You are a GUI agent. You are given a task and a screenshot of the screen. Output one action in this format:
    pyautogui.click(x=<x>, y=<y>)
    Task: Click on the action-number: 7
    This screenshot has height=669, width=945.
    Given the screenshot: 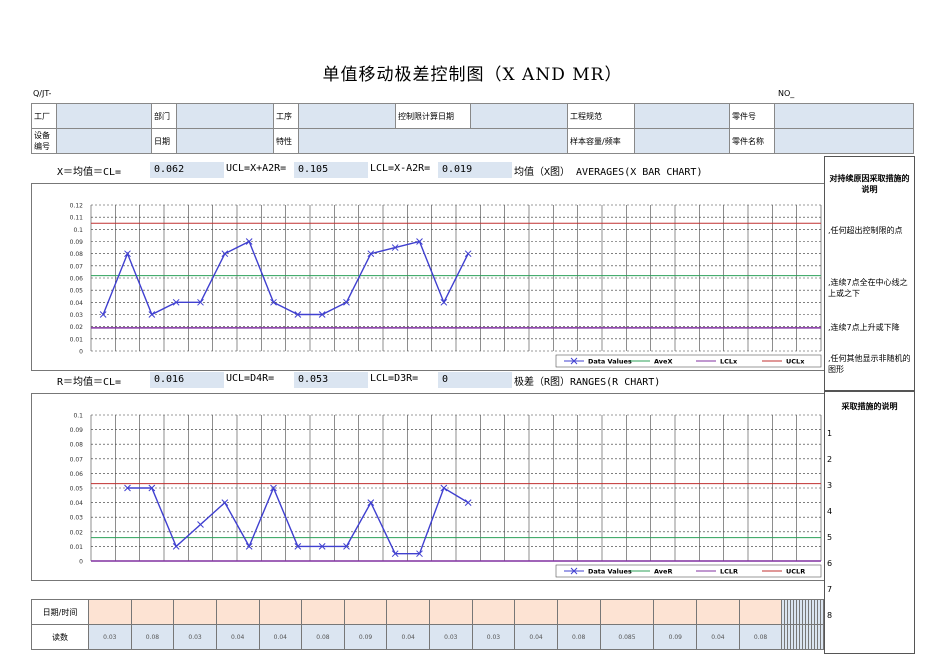 What is the action you would take?
    pyautogui.click(x=830, y=589)
    